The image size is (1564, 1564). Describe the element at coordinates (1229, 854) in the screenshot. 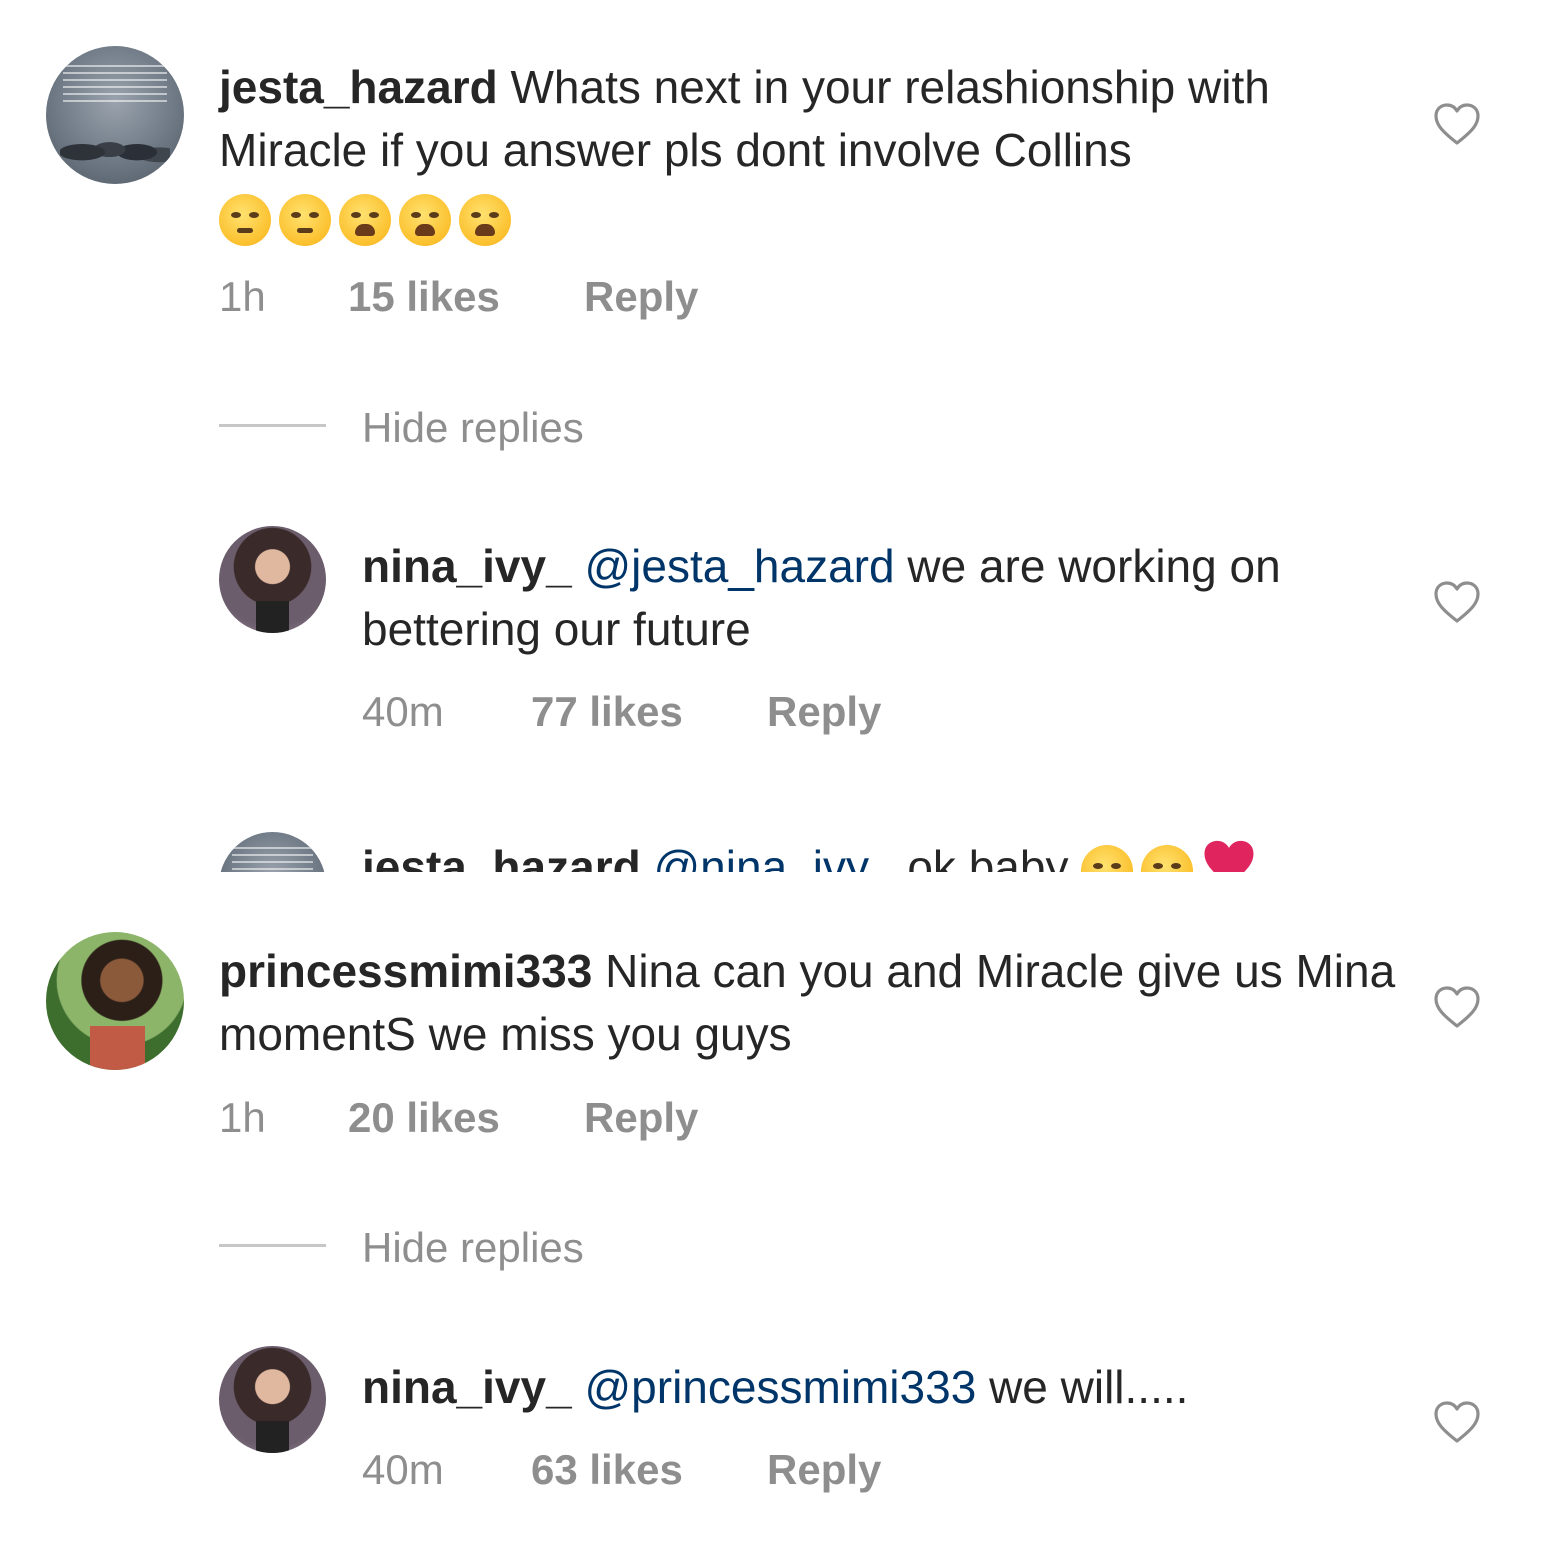

I see `red-heart-icon` at that location.